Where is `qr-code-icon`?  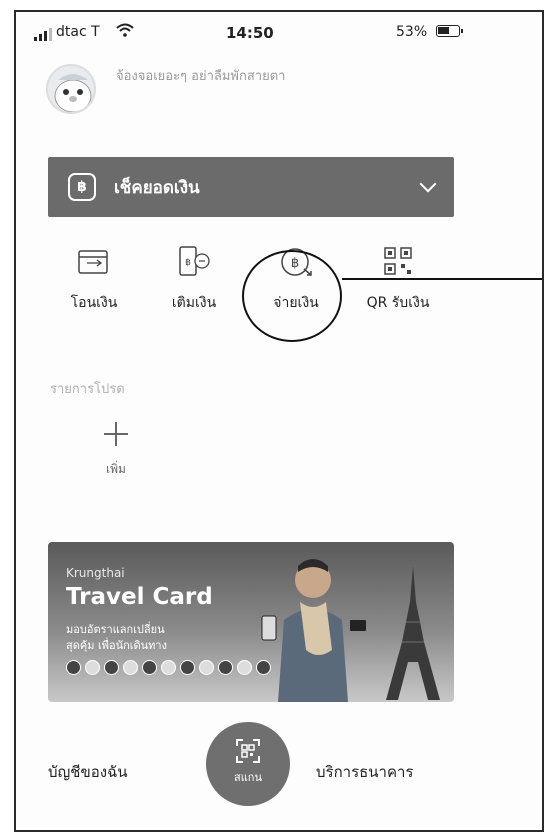 qr-code-icon is located at coordinates (398, 261).